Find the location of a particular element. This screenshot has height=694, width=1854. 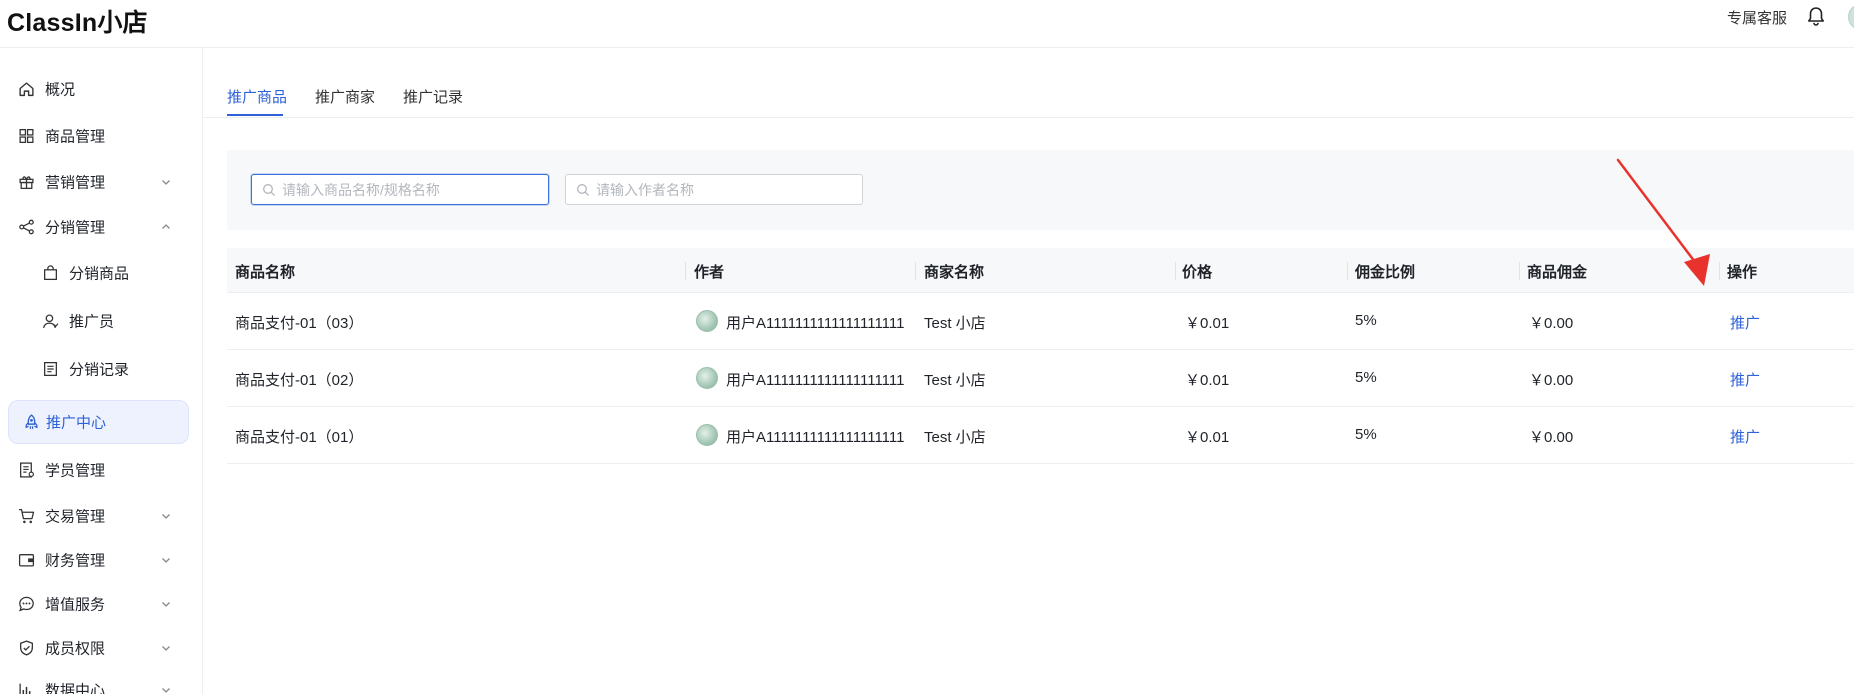

gift-icon is located at coordinates (26, 183).